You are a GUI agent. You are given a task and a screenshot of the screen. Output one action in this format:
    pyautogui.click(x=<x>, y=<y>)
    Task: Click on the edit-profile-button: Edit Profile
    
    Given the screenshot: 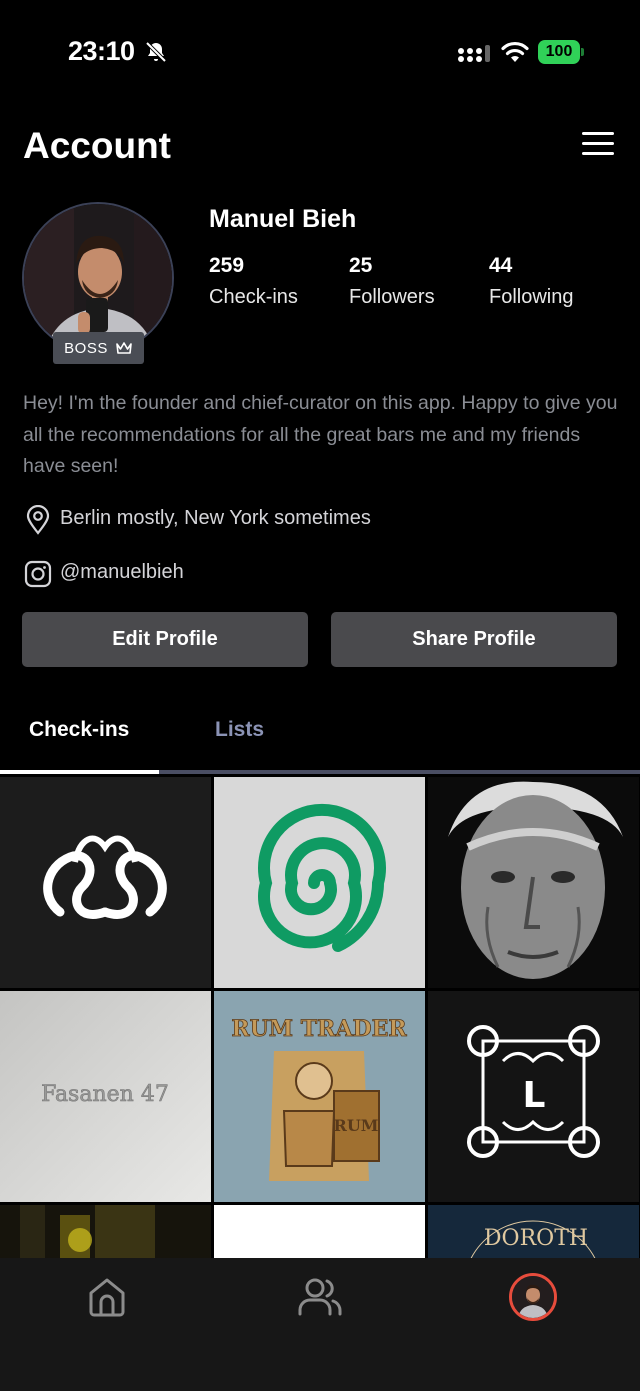 What is the action you would take?
    pyautogui.click(x=165, y=639)
    